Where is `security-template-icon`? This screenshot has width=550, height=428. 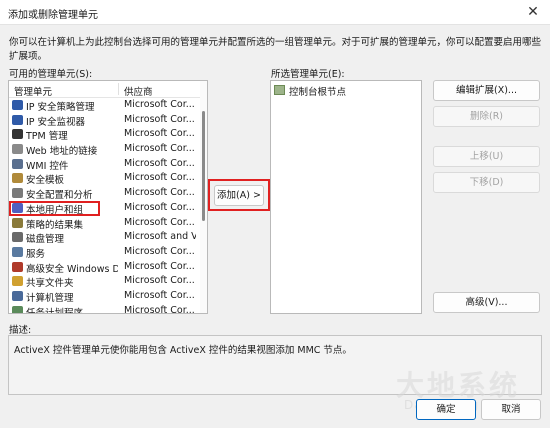 security-template-icon is located at coordinates (17, 178).